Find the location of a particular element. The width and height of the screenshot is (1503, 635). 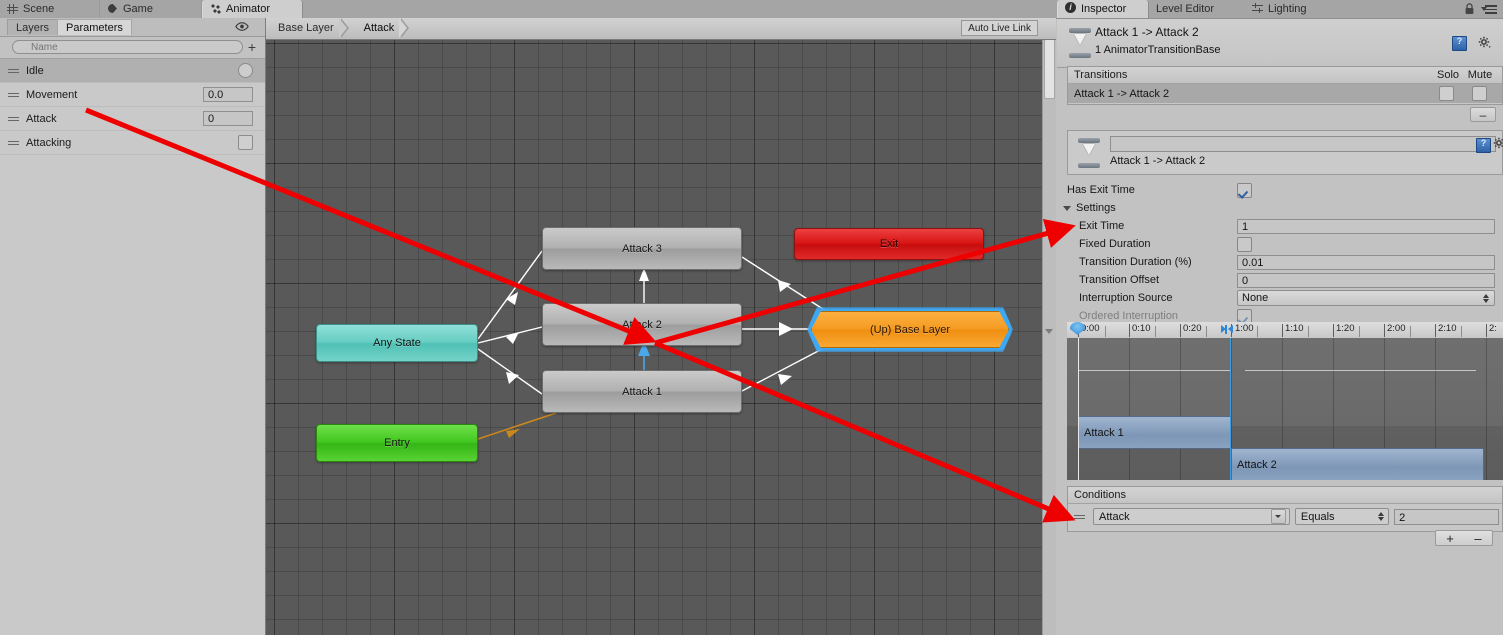

has-exit-time-checkbox is located at coordinates (1244, 190).